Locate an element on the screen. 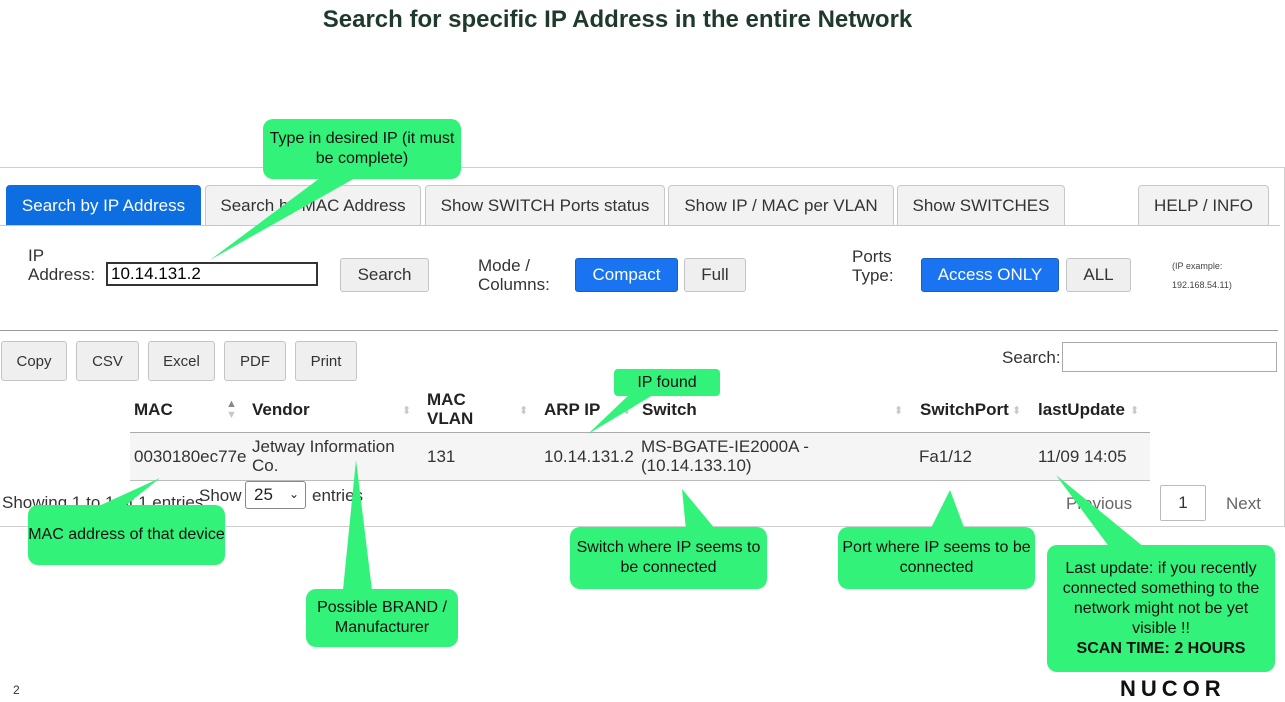  tab-ip-mac-per-vlan: Show IP / MAC per VLAN is located at coordinates (781, 205).